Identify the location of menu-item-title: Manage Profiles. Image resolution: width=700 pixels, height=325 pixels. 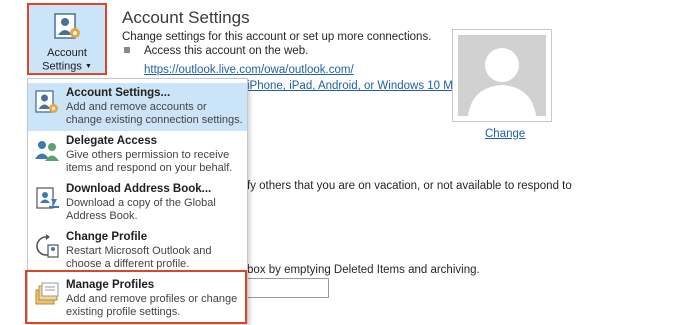
(110, 285).